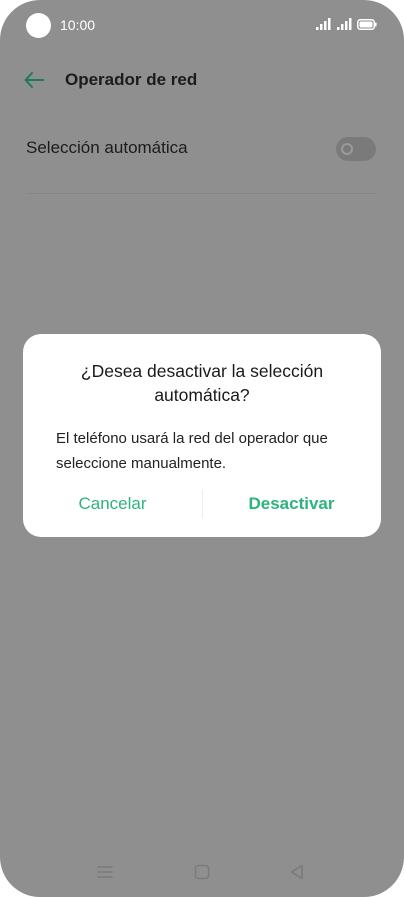 The image size is (404, 897). What do you see at coordinates (201, 150) in the screenshot?
I see `setting-row-auto-select: Selección automática` at bounding box center [201, 150].